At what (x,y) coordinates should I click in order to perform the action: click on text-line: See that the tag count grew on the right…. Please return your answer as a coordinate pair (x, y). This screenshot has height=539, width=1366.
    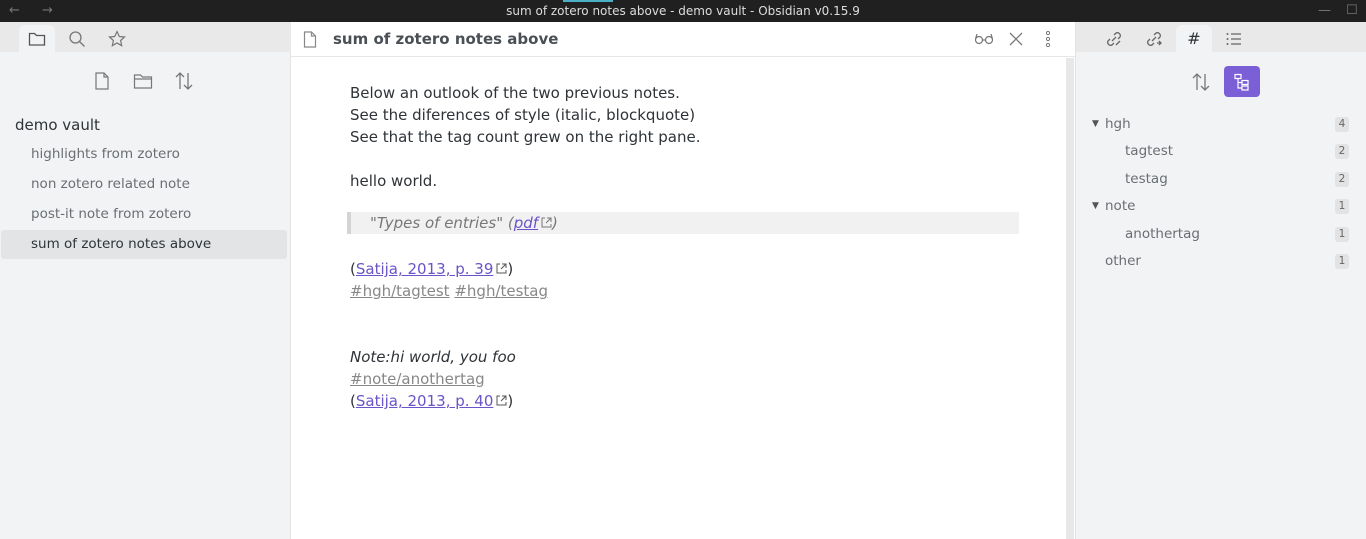
    Looking at the image, I should click on (525, 137).